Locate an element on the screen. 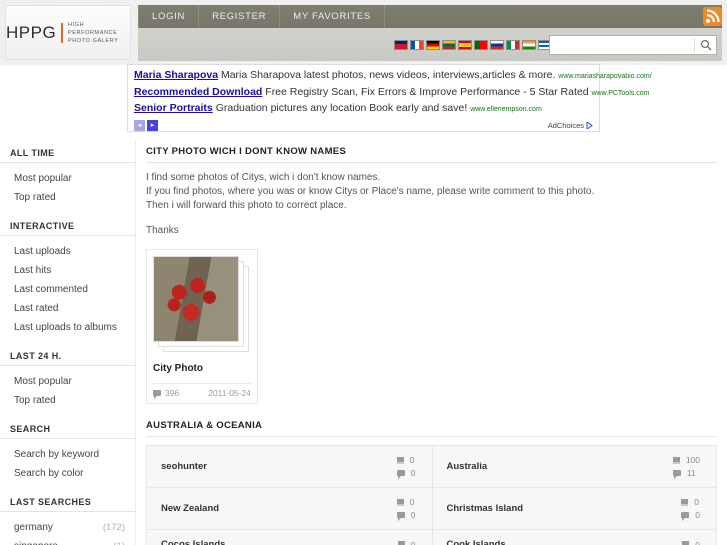 The height and width of the screenshot is (545, 727). table-row: Cocos Islands 0 Cook Islands 0 is located at coordinates (431, 537).